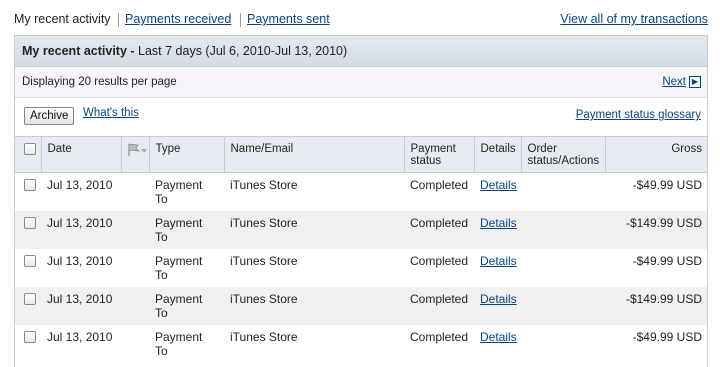  Describe the element at coordinates (49, 116) in the screenshot. I see `archive-button: Archive` at that location.